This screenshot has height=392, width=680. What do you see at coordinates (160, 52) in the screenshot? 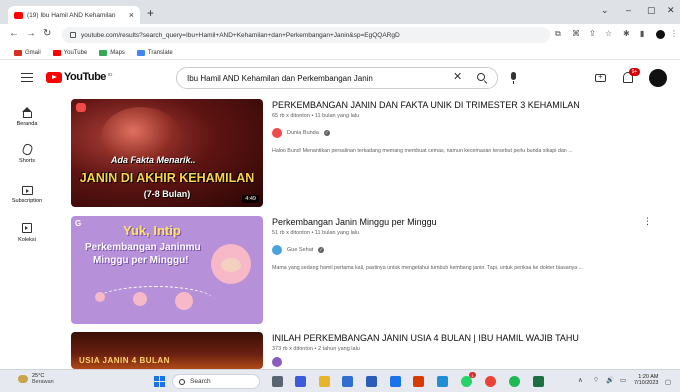
I see `bookmark-label: Translate` at bounding box center [160, 52].